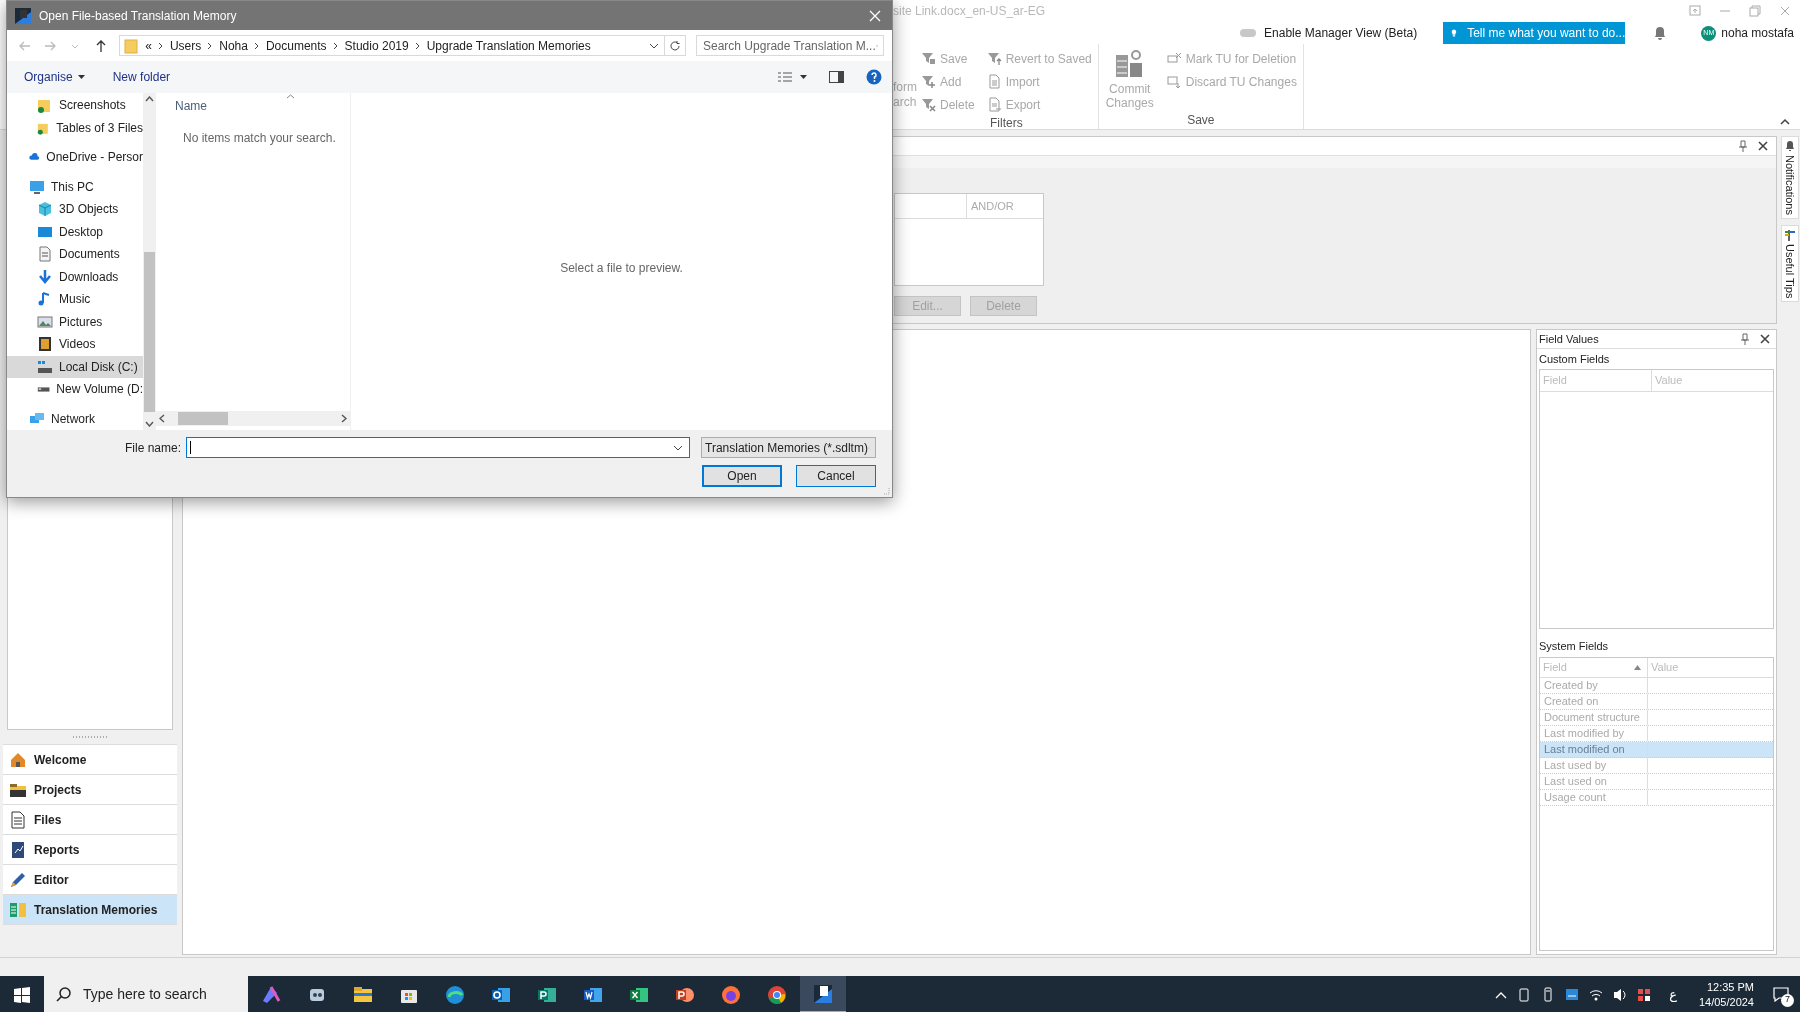  Describe the element at coordinates (75, 418) in the screenshot. I see `folder-tree-item: Network` at that location.